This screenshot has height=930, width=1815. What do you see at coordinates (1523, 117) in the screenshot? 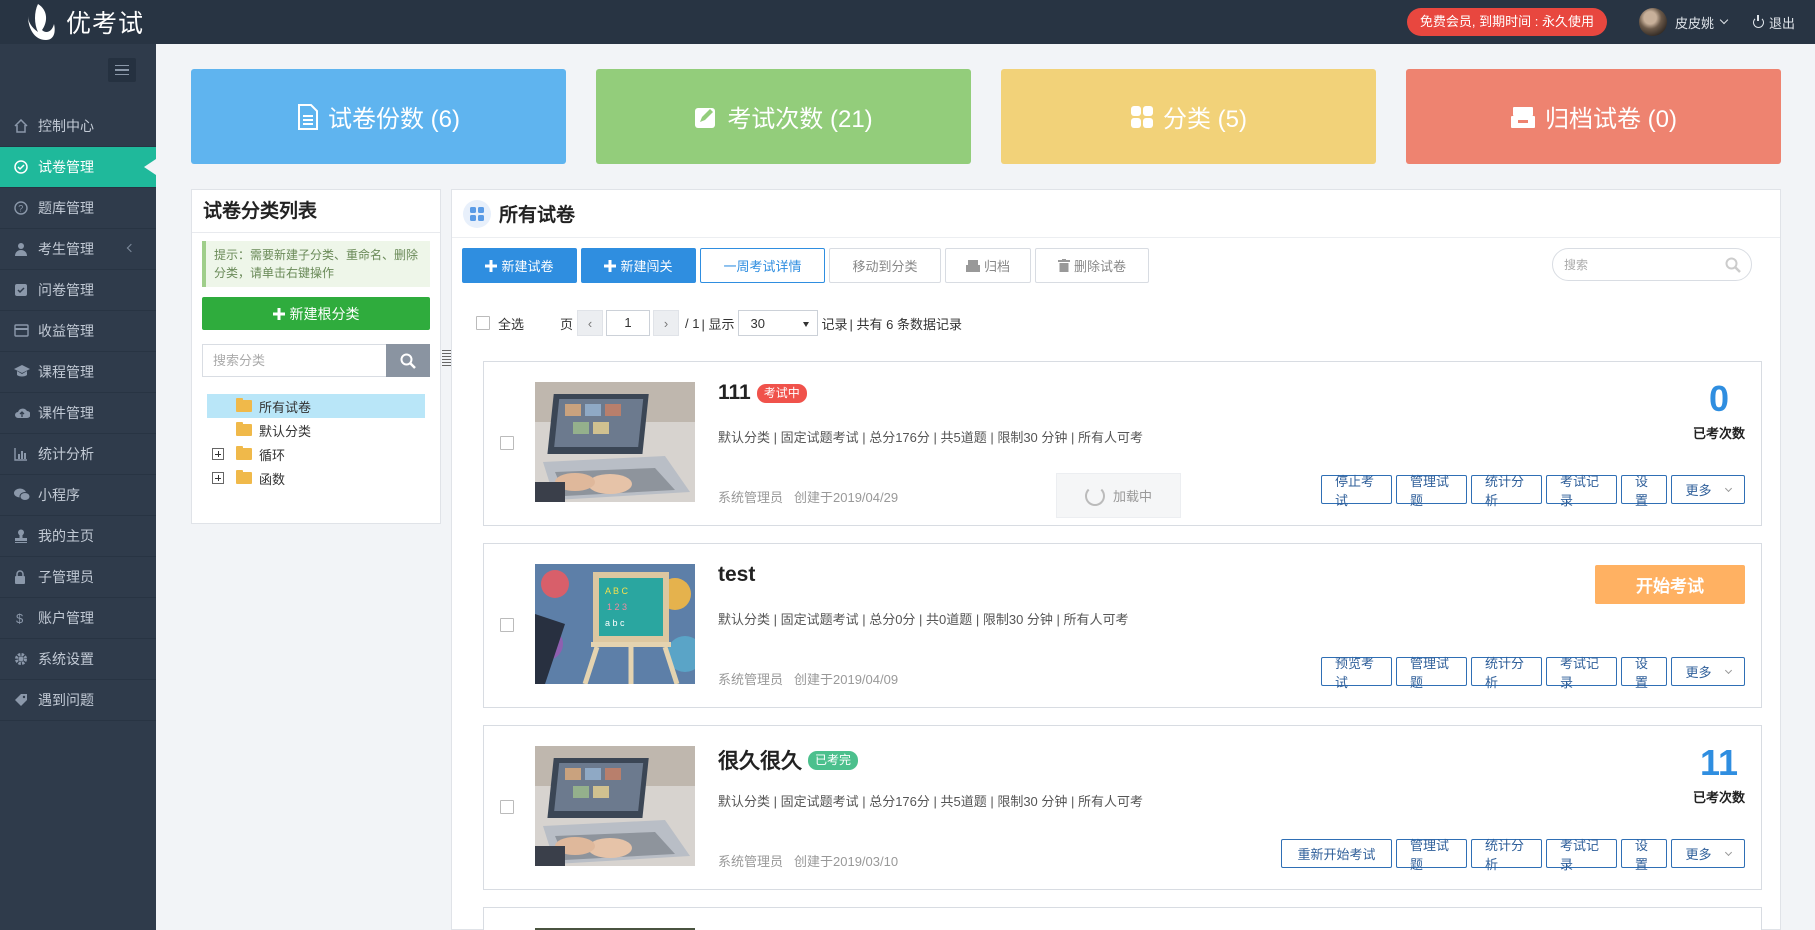
I see `archive-icon` at bounding box center [1523, 117].